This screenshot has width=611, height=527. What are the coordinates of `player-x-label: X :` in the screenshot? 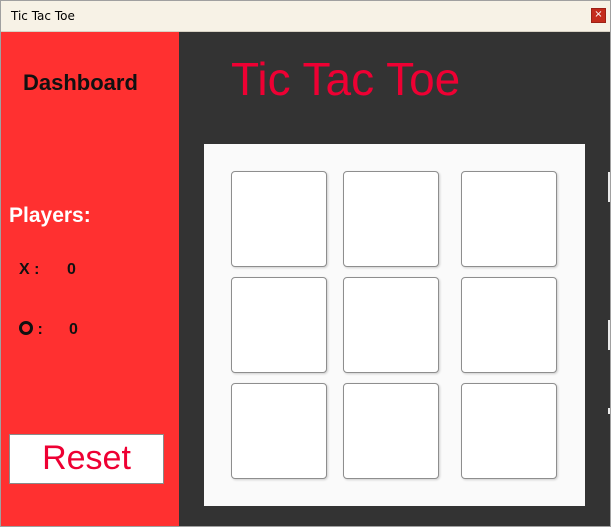 It's located at (29, 269).